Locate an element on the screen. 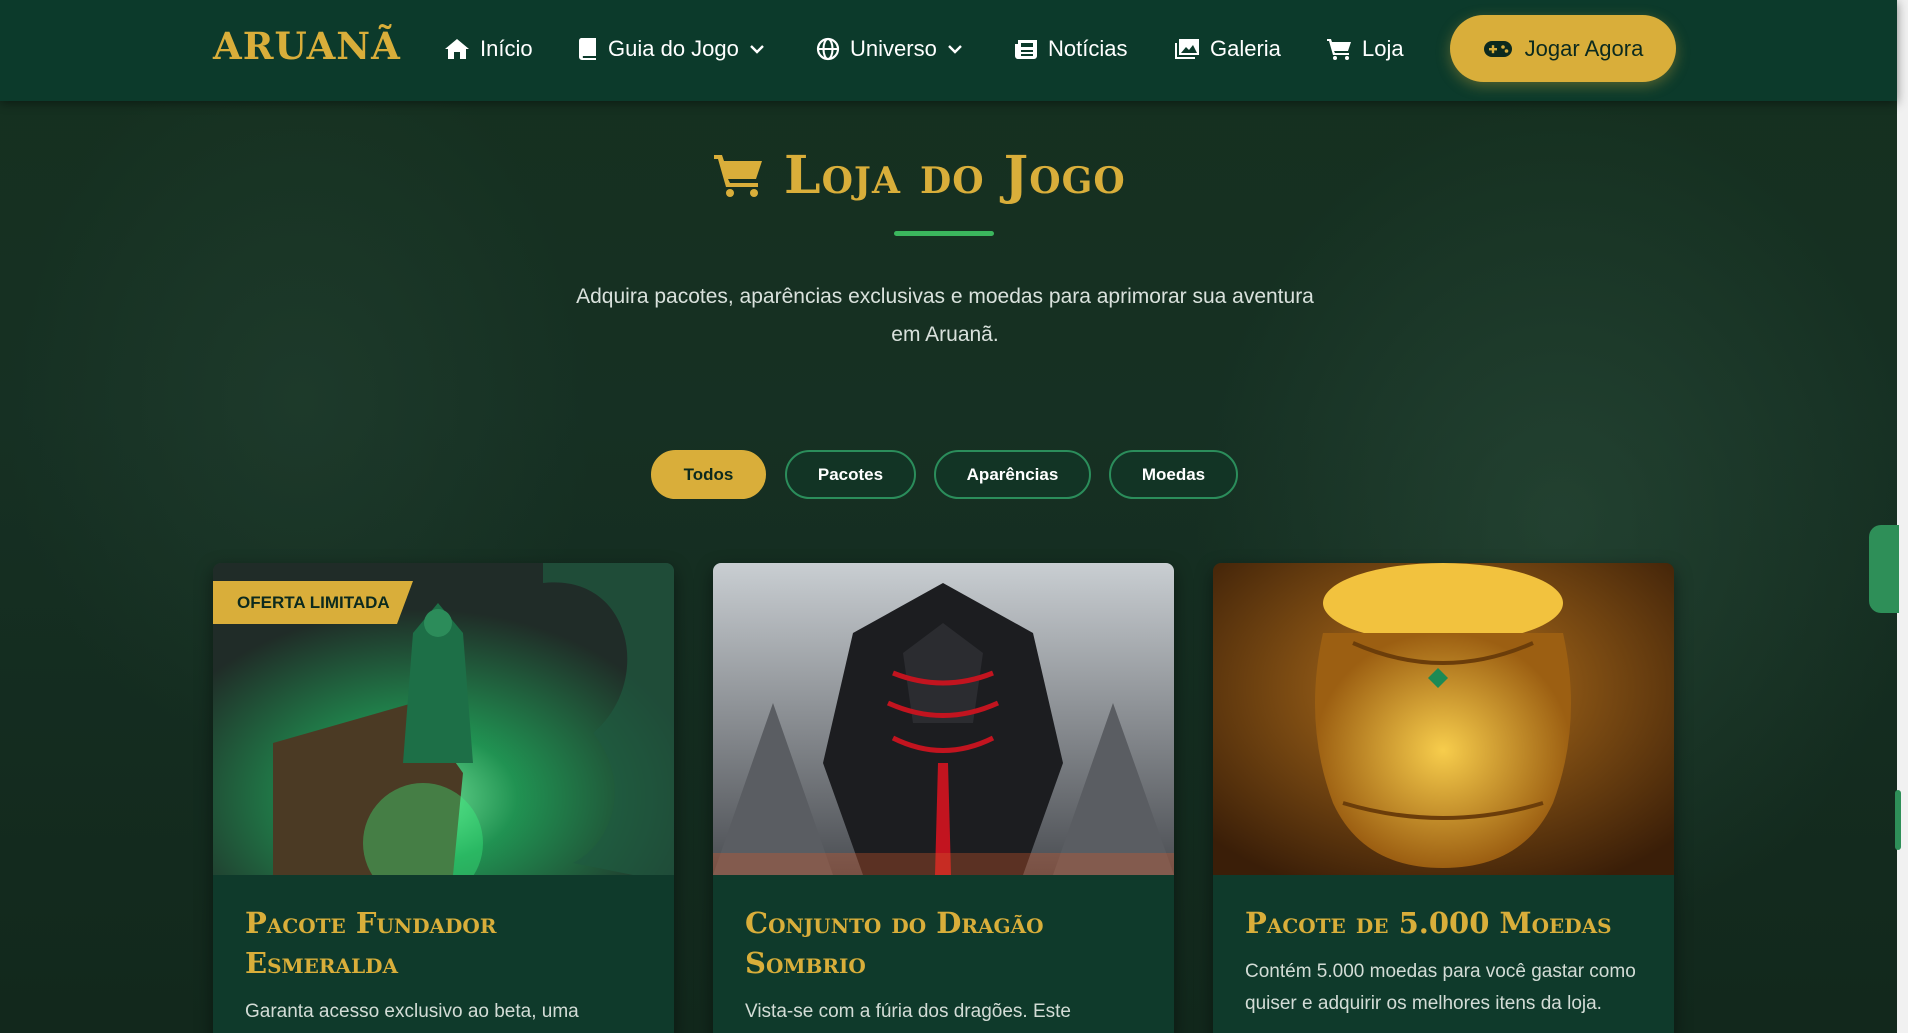 This screenshot has height=1033, width=1908. nav-item-inicio: Início is located at coordinates (488, 49).